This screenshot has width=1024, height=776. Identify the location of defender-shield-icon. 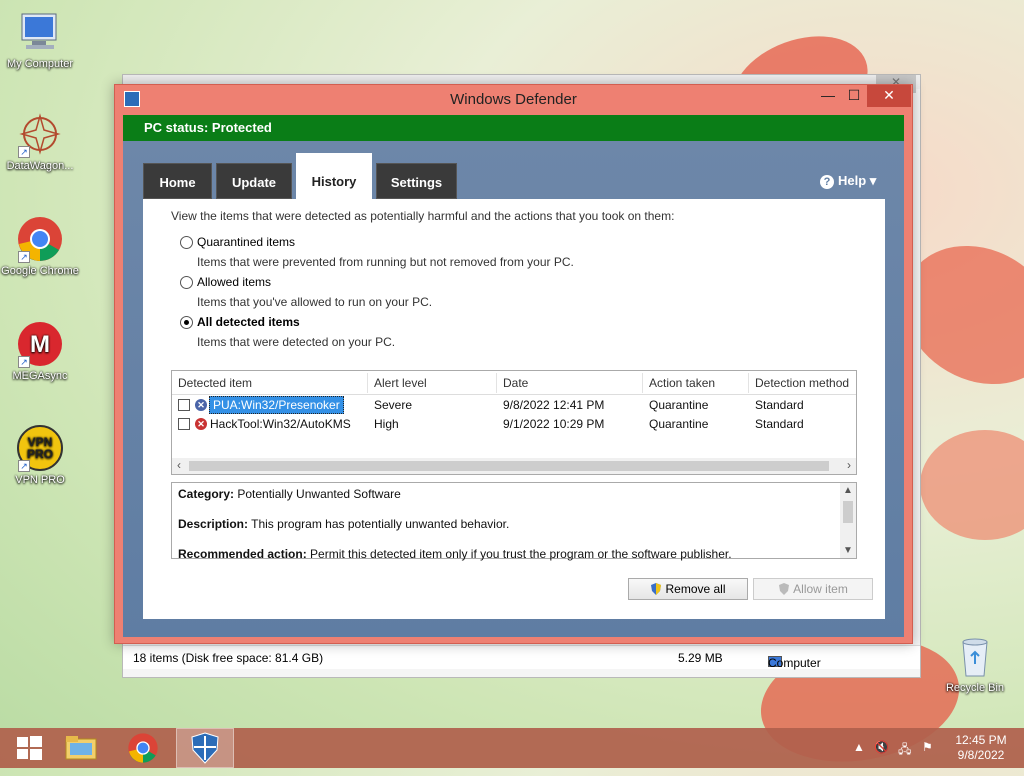
(205, 748).